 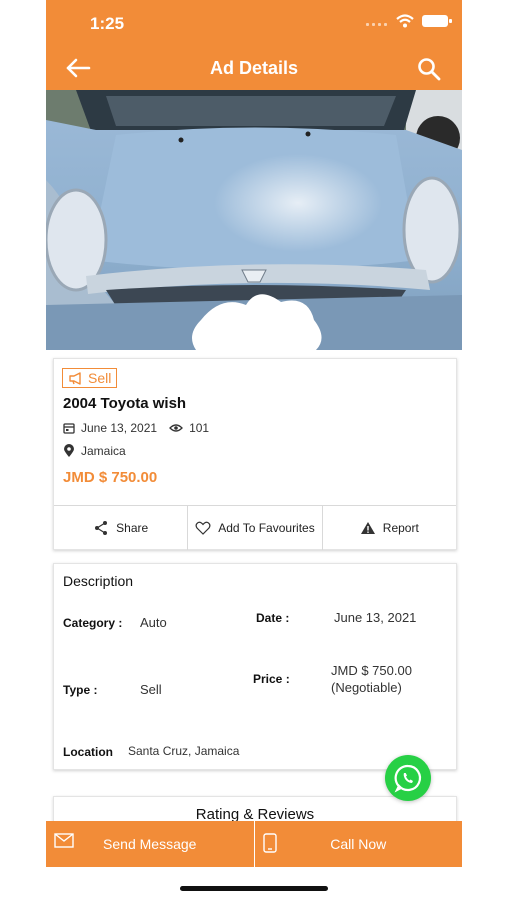 What do you see at coordinates (153, 622) in the screenshot?
I see `category-value: Auto` at bounding box center [153, 622].